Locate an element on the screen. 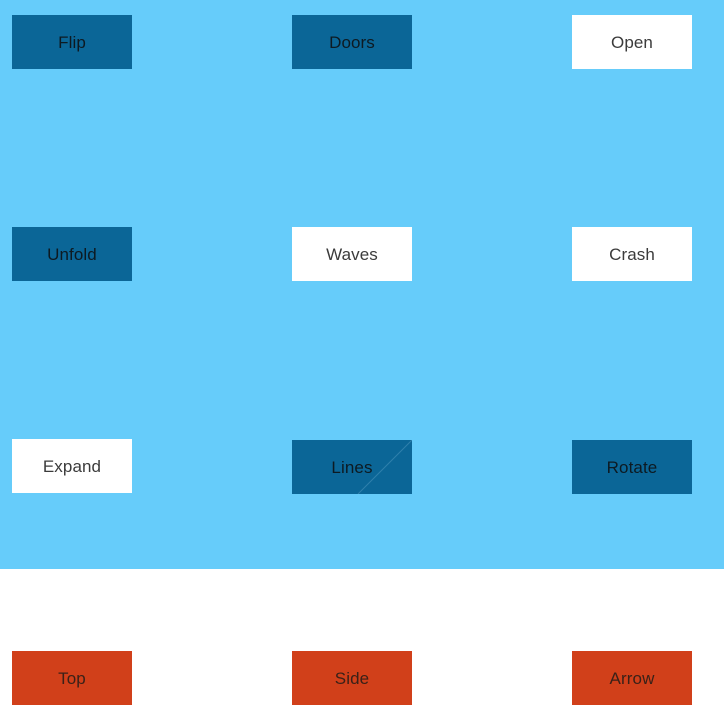 The image size is (724, 718). button-arrow-label: Arrow is located at coordinates (632, 678).